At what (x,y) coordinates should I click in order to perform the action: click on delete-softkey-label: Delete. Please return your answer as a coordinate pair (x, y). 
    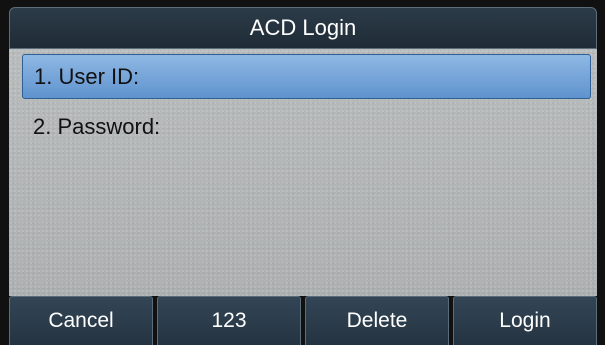
    Looking at the image, I should click on (377, 320).